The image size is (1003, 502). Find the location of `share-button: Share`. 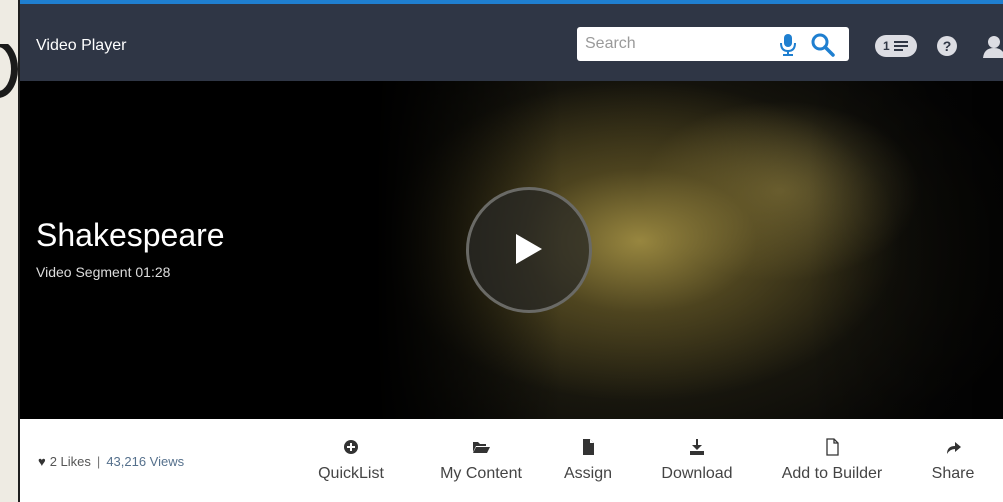

share-button: Share is located at coordinates (953, 462).